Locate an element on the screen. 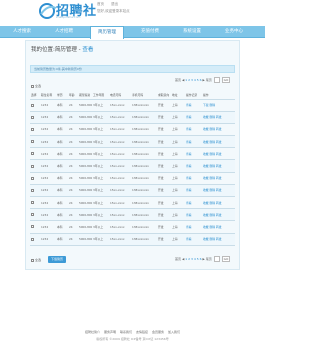 The width and height of the screenshot is (320, 350). nav-settings: 系统设置 is located at coordinates (192, 32).